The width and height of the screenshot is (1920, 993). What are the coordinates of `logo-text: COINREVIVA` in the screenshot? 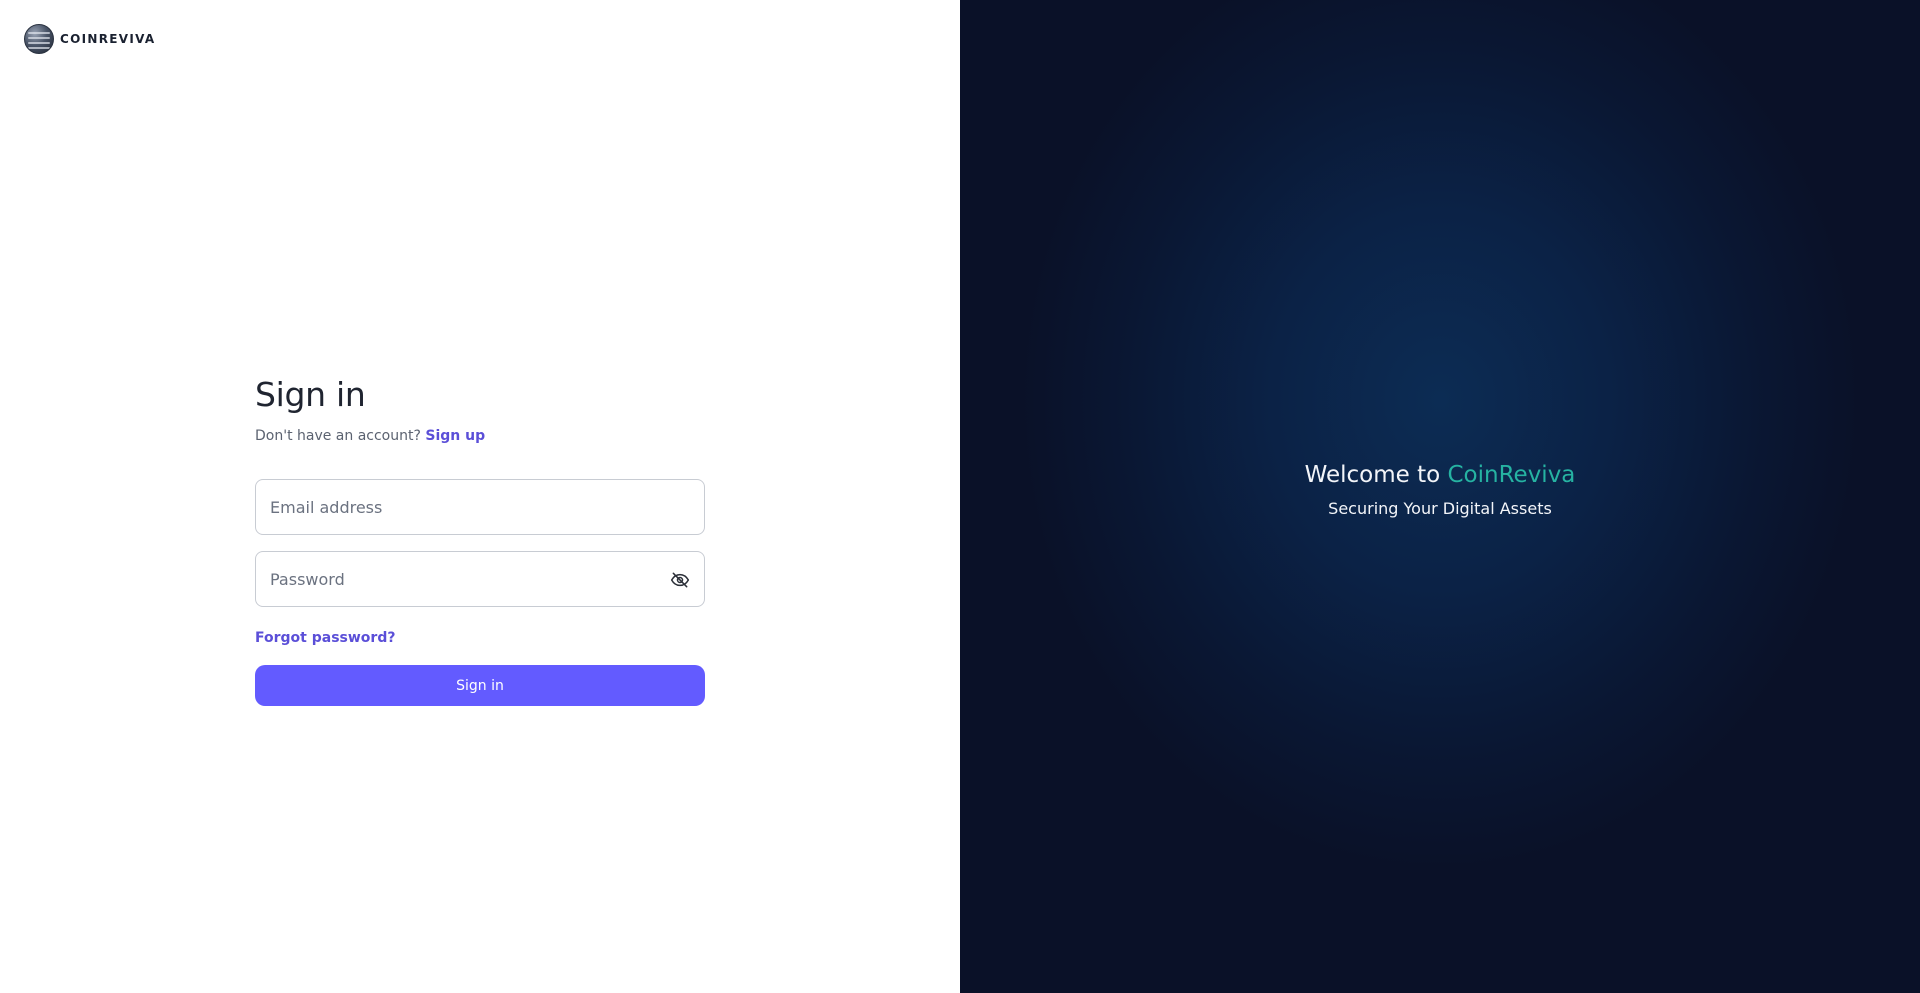 It's located at (108, 39).